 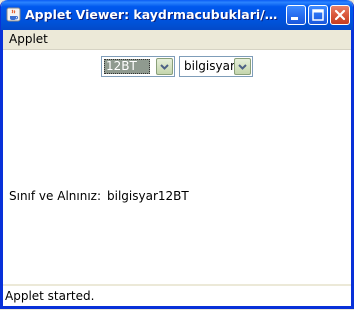 I want to click on class-combo-dropdown-button, so click(x=164, y=66).